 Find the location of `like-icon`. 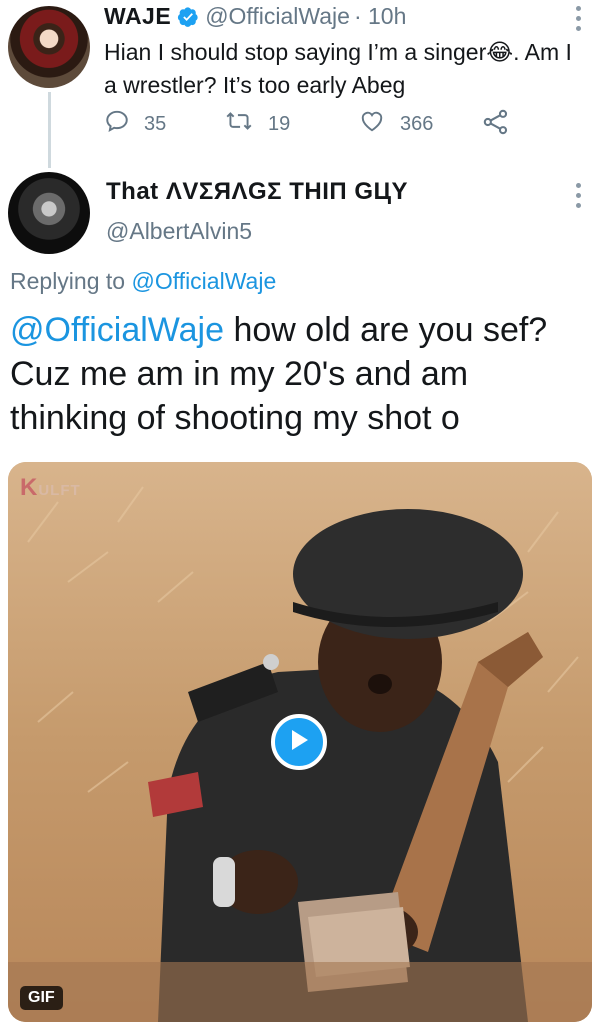

like-icon is located at coordinates (379, 124).